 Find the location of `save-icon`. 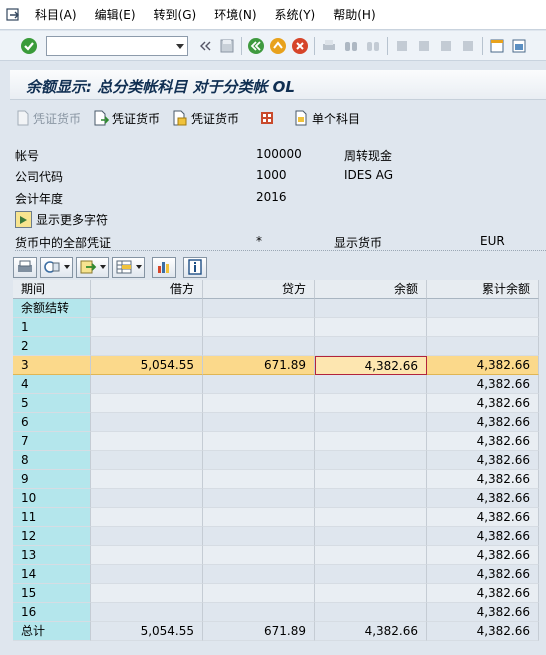

save-icon is located at coordinates (227, 46).